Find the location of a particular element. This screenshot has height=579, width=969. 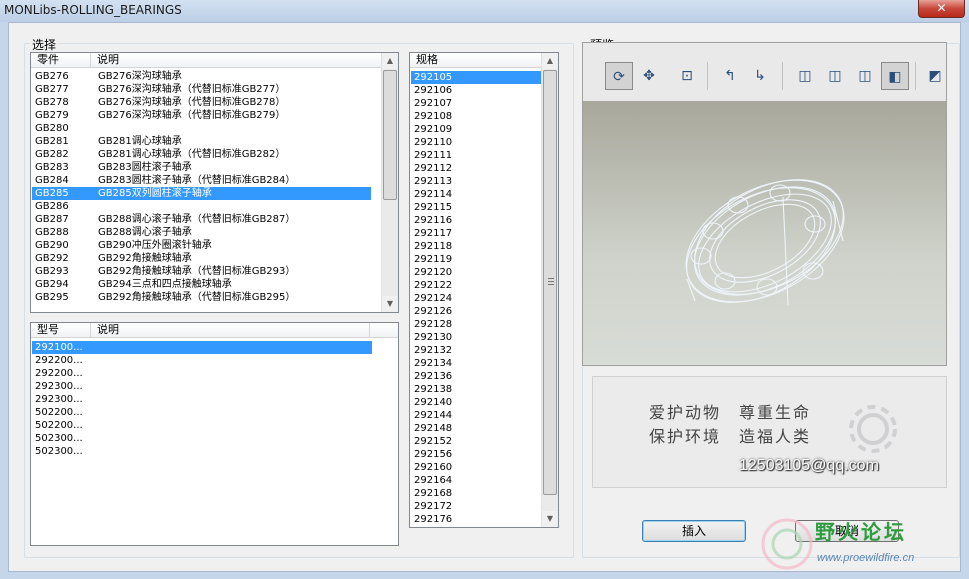

parts-vscroll: ▲ ▼ is located at coordinates (389, 182).